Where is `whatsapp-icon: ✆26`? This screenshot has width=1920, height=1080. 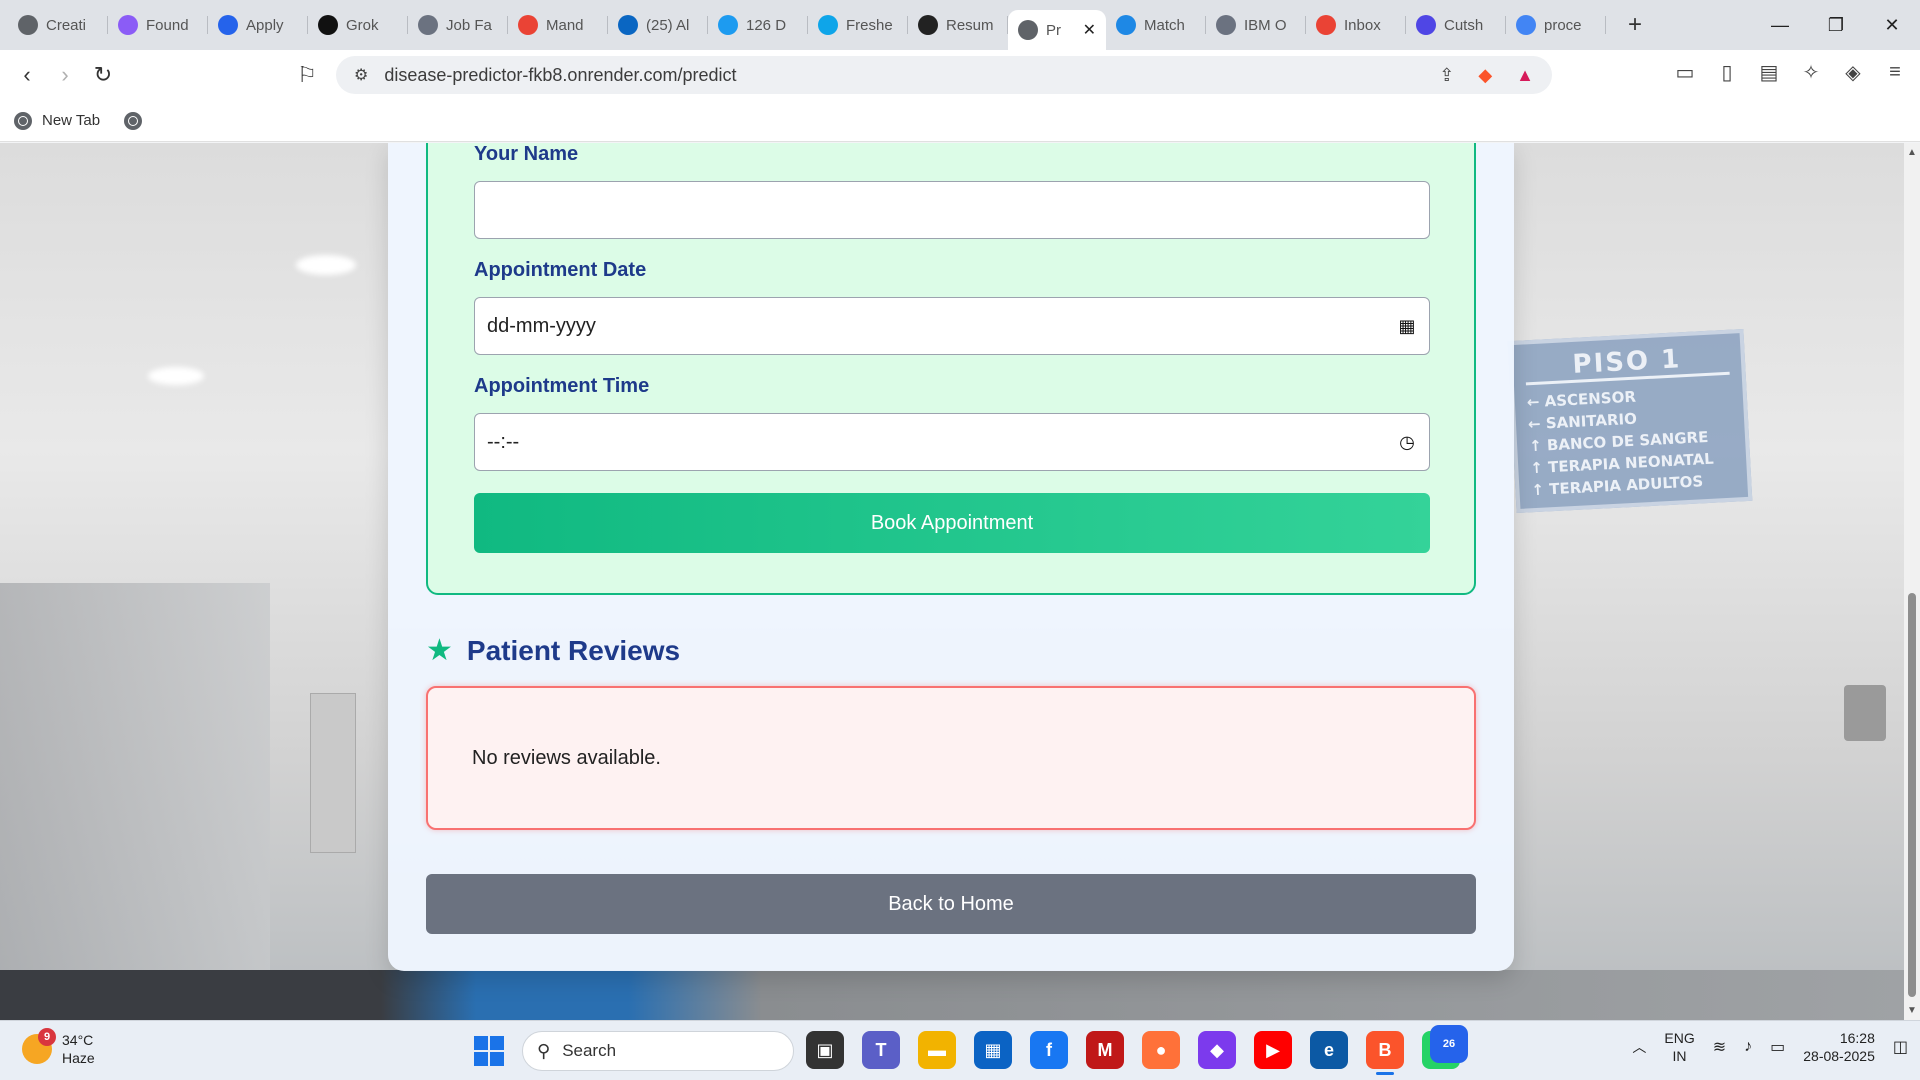
whatsapp-icon: ✆26 is located at coordinates (1445, 1047).